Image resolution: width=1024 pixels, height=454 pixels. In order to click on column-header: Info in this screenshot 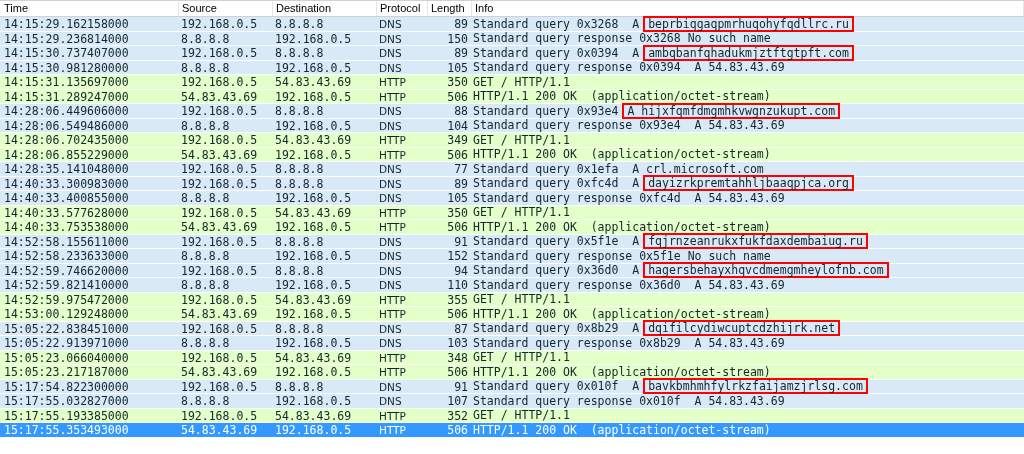, I will do `click(748, 8)`.